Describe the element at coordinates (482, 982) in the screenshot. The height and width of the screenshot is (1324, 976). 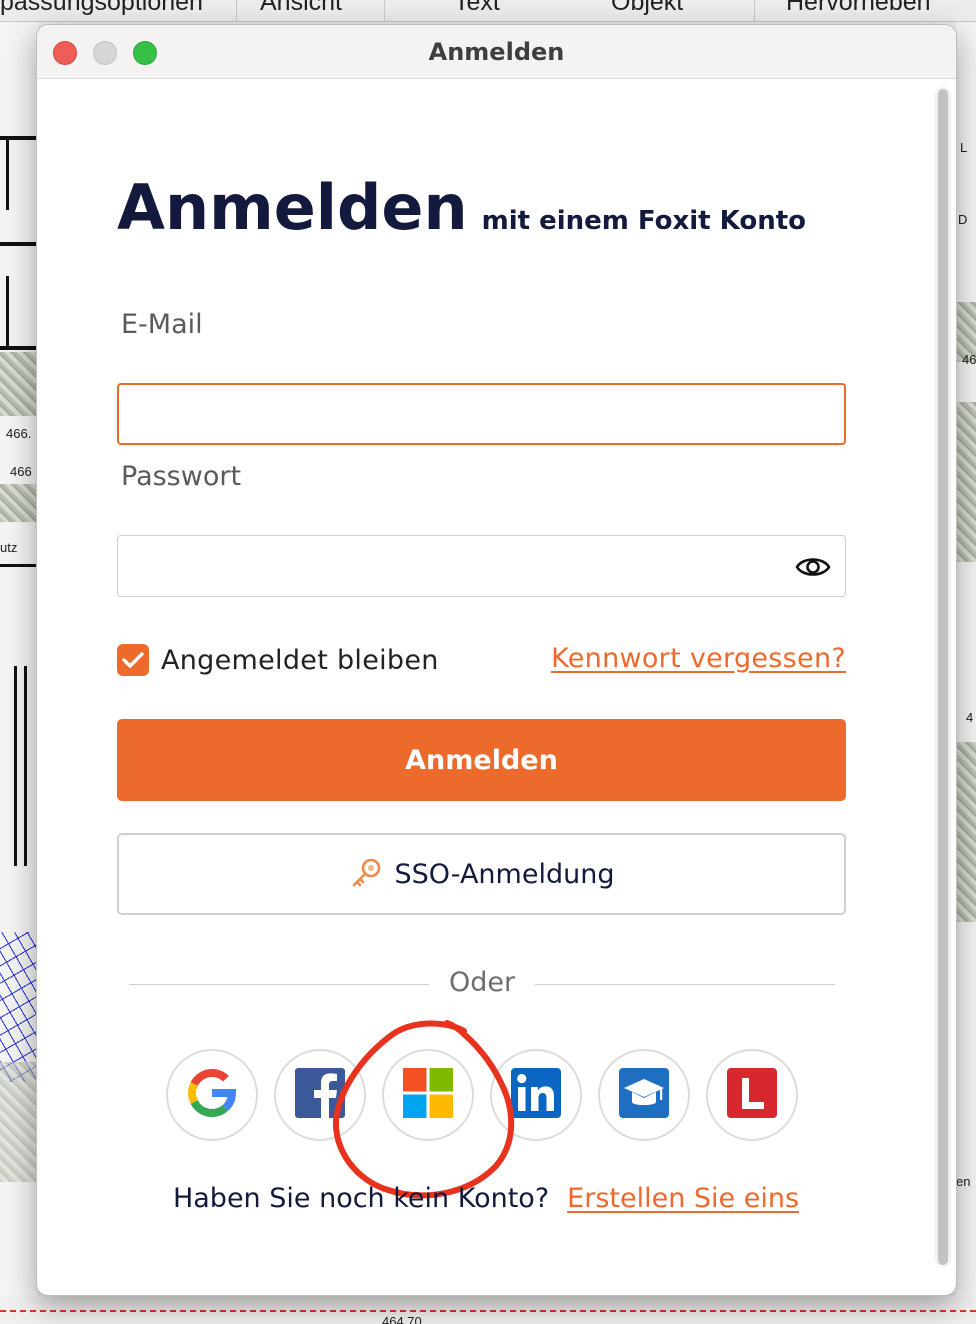
I see `or-separator: Oder` at that location.